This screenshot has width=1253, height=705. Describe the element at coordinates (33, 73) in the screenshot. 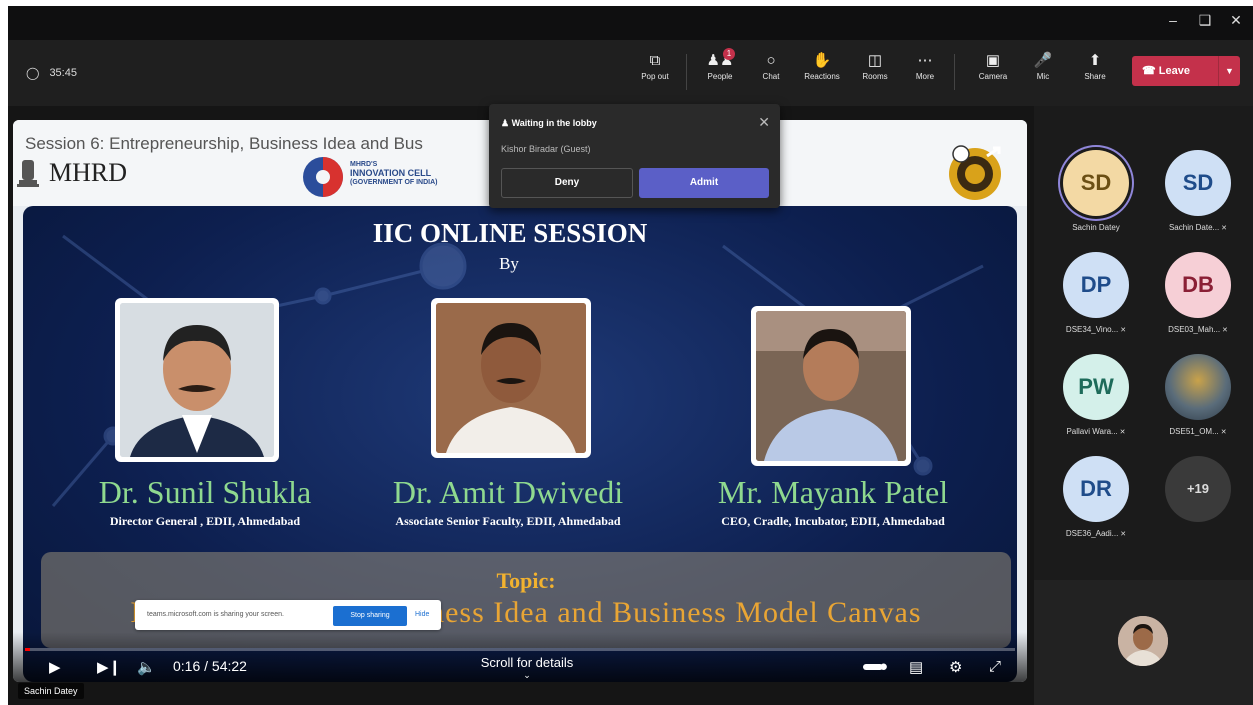

I see `shield-icon: ◯` at that location.